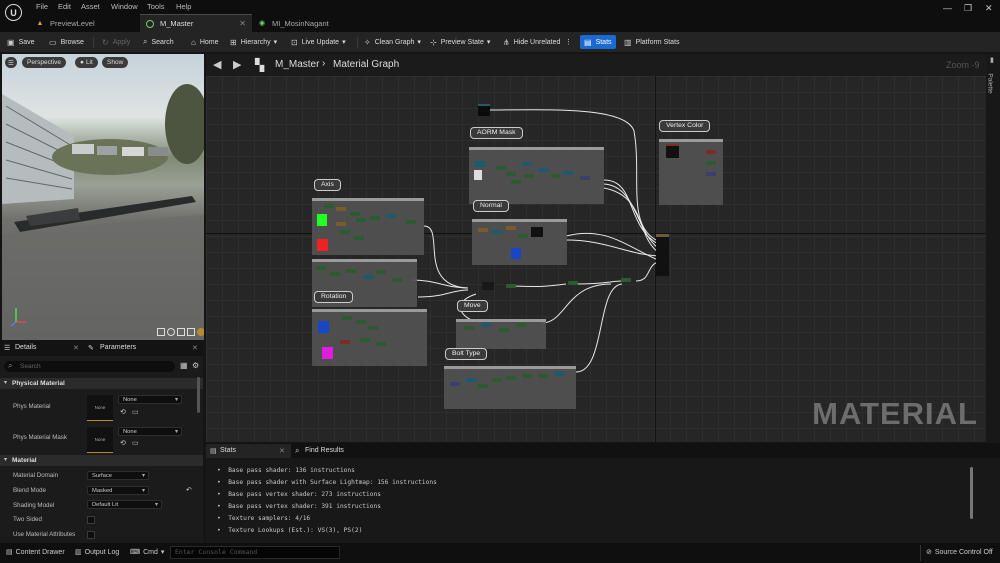  Describe the element at coordinates (156, 6) in the screenshot. I see `menu-tools: Tools` at that location.